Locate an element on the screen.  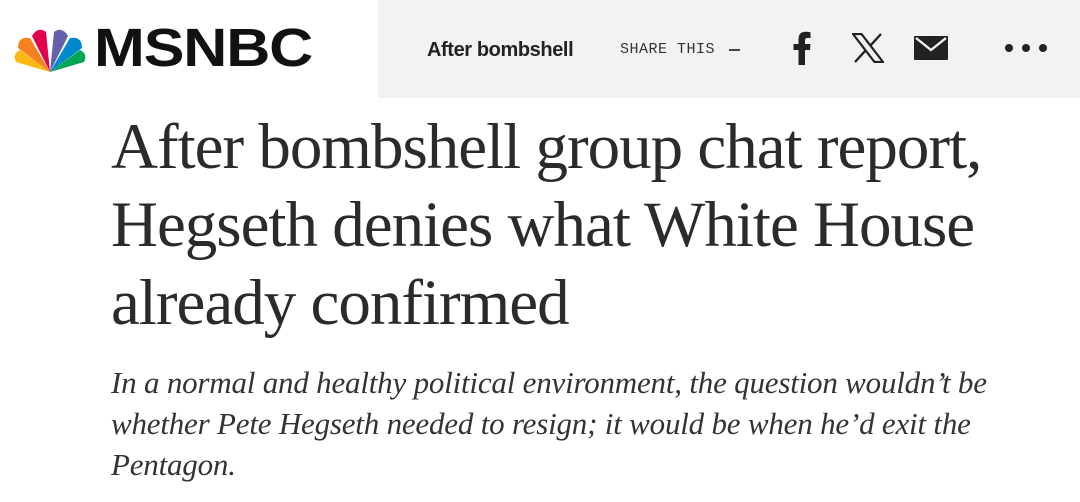
mail-icon is located at coordinates (931, 48).